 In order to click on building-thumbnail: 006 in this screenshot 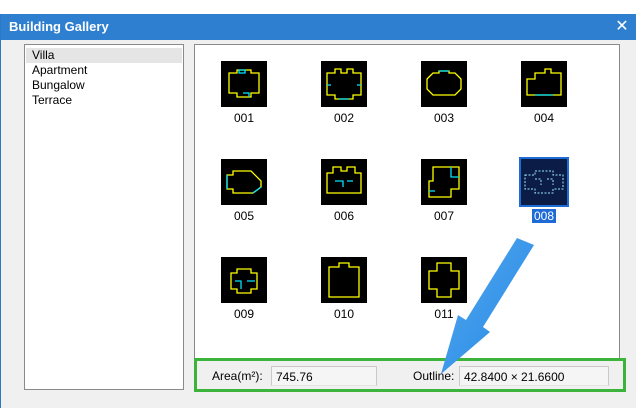, I will do `click(343, 189)`.